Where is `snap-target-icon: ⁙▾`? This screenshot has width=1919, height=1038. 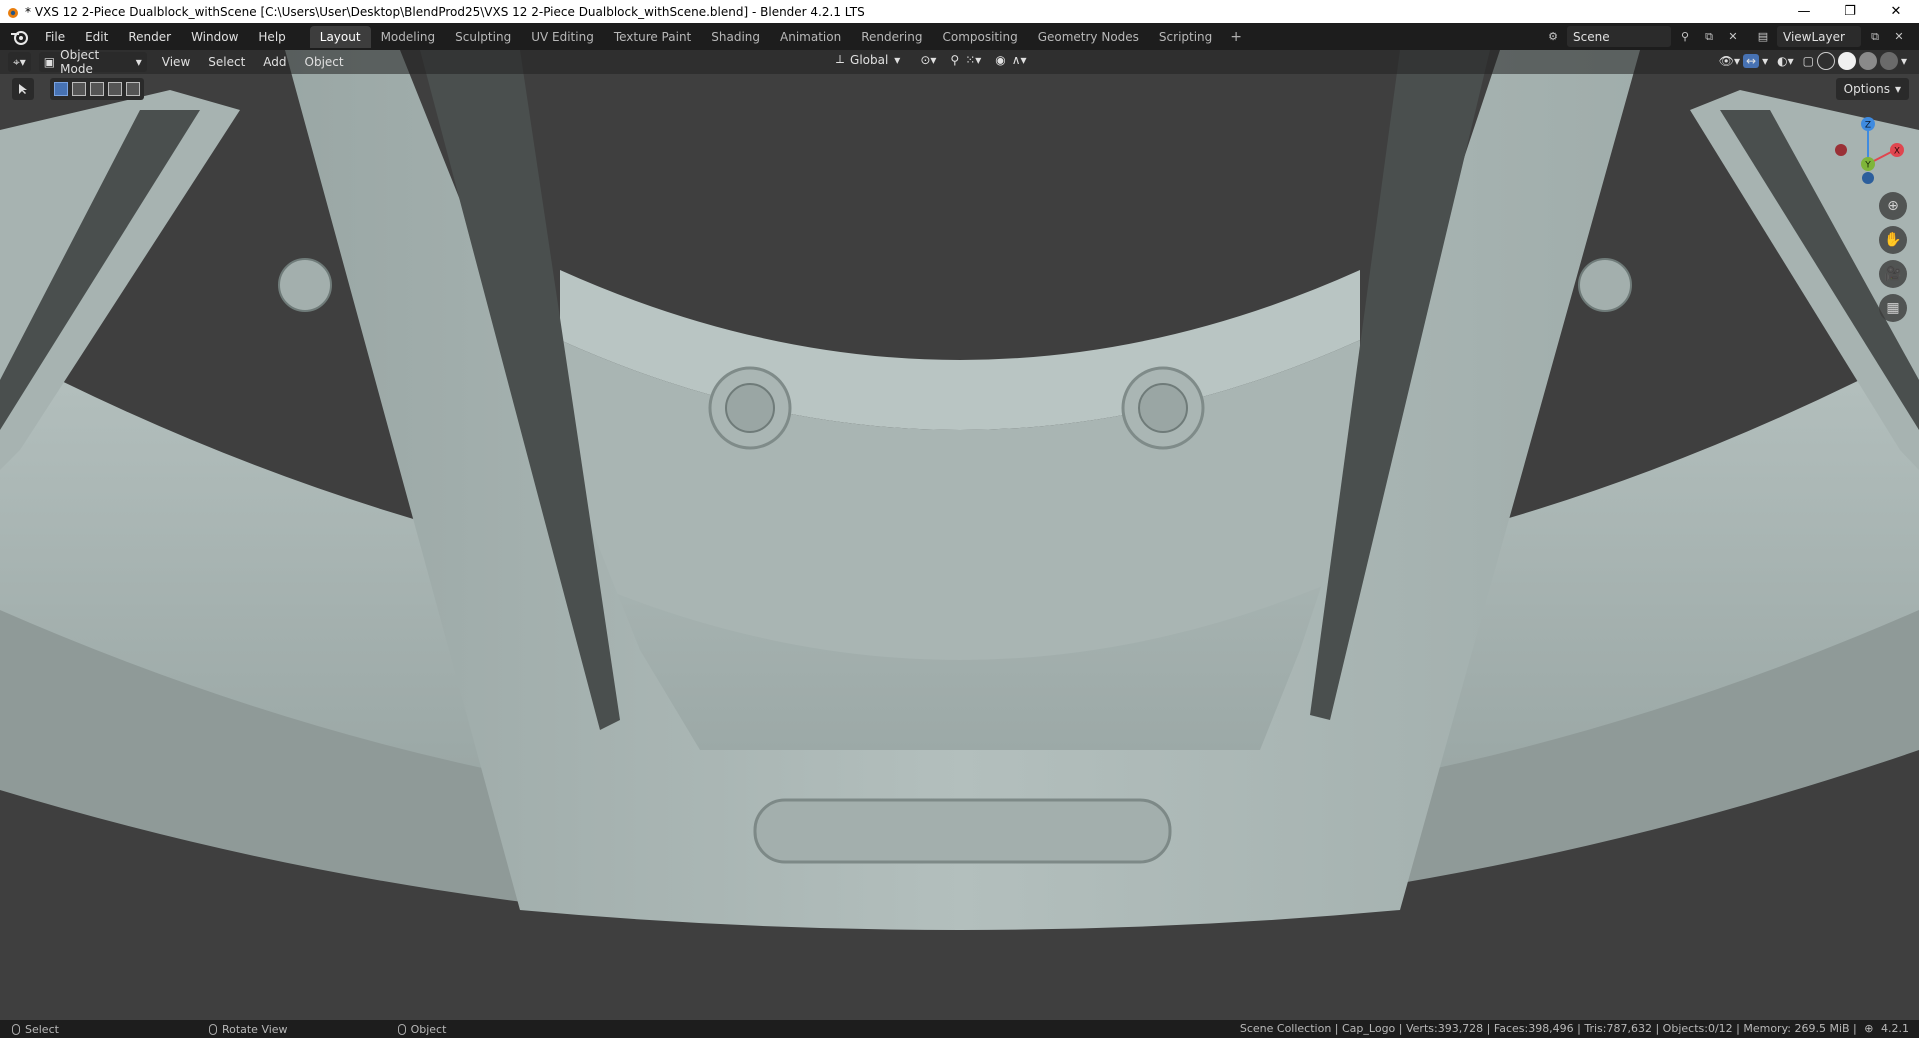
snap-target-icon: ⁙▾ is located at coordinates (973, 60).